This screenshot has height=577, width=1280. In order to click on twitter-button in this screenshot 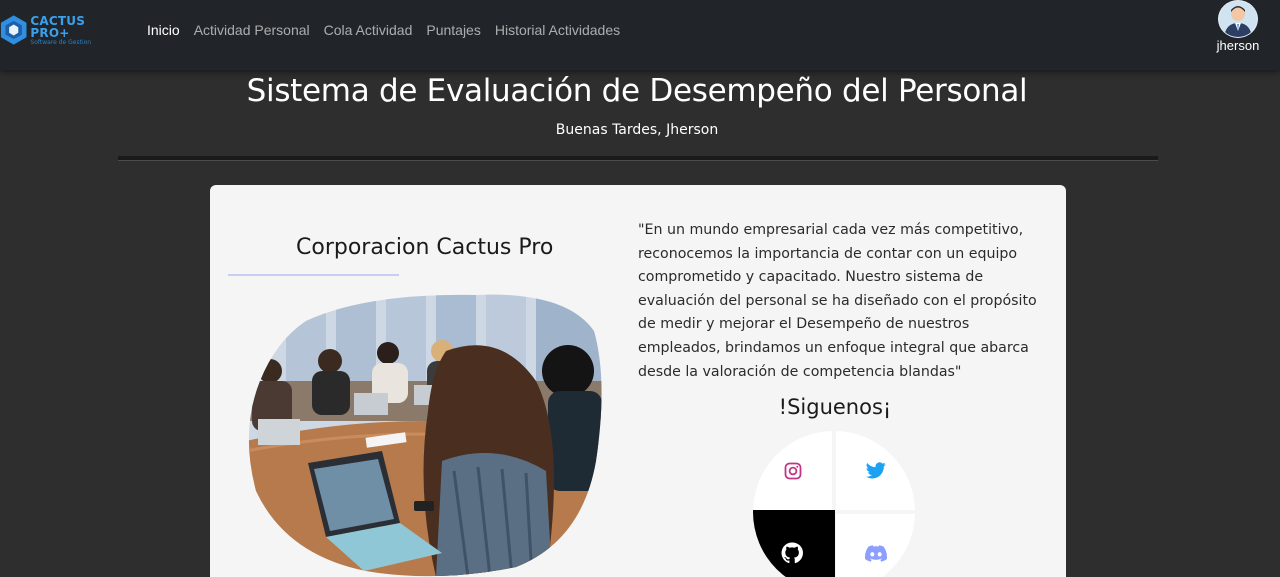, I will do `click(875, 470)`.